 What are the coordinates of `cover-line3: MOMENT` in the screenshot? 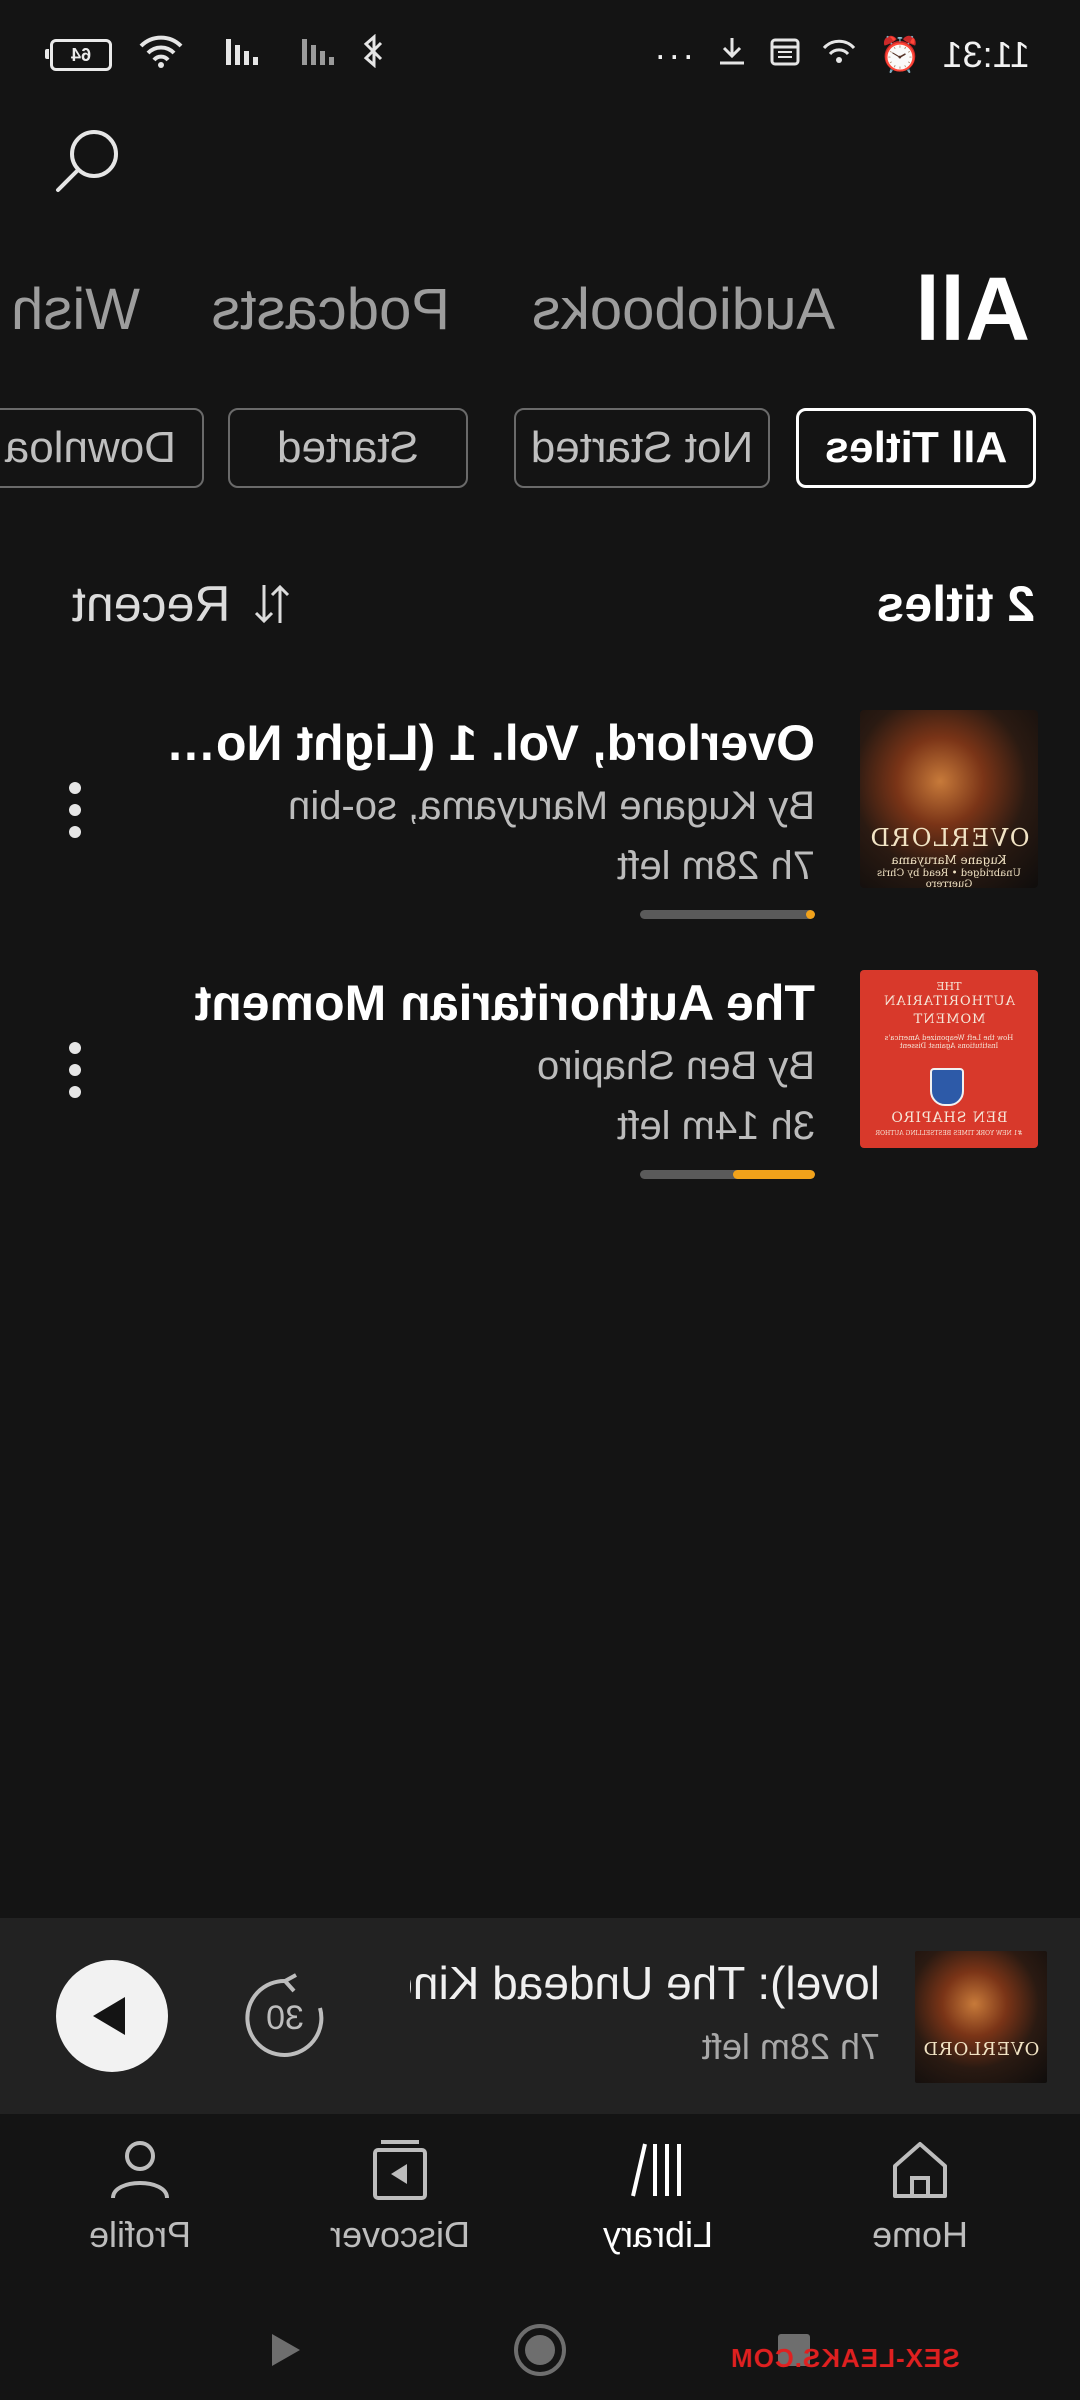 It's located at (949, 1019).